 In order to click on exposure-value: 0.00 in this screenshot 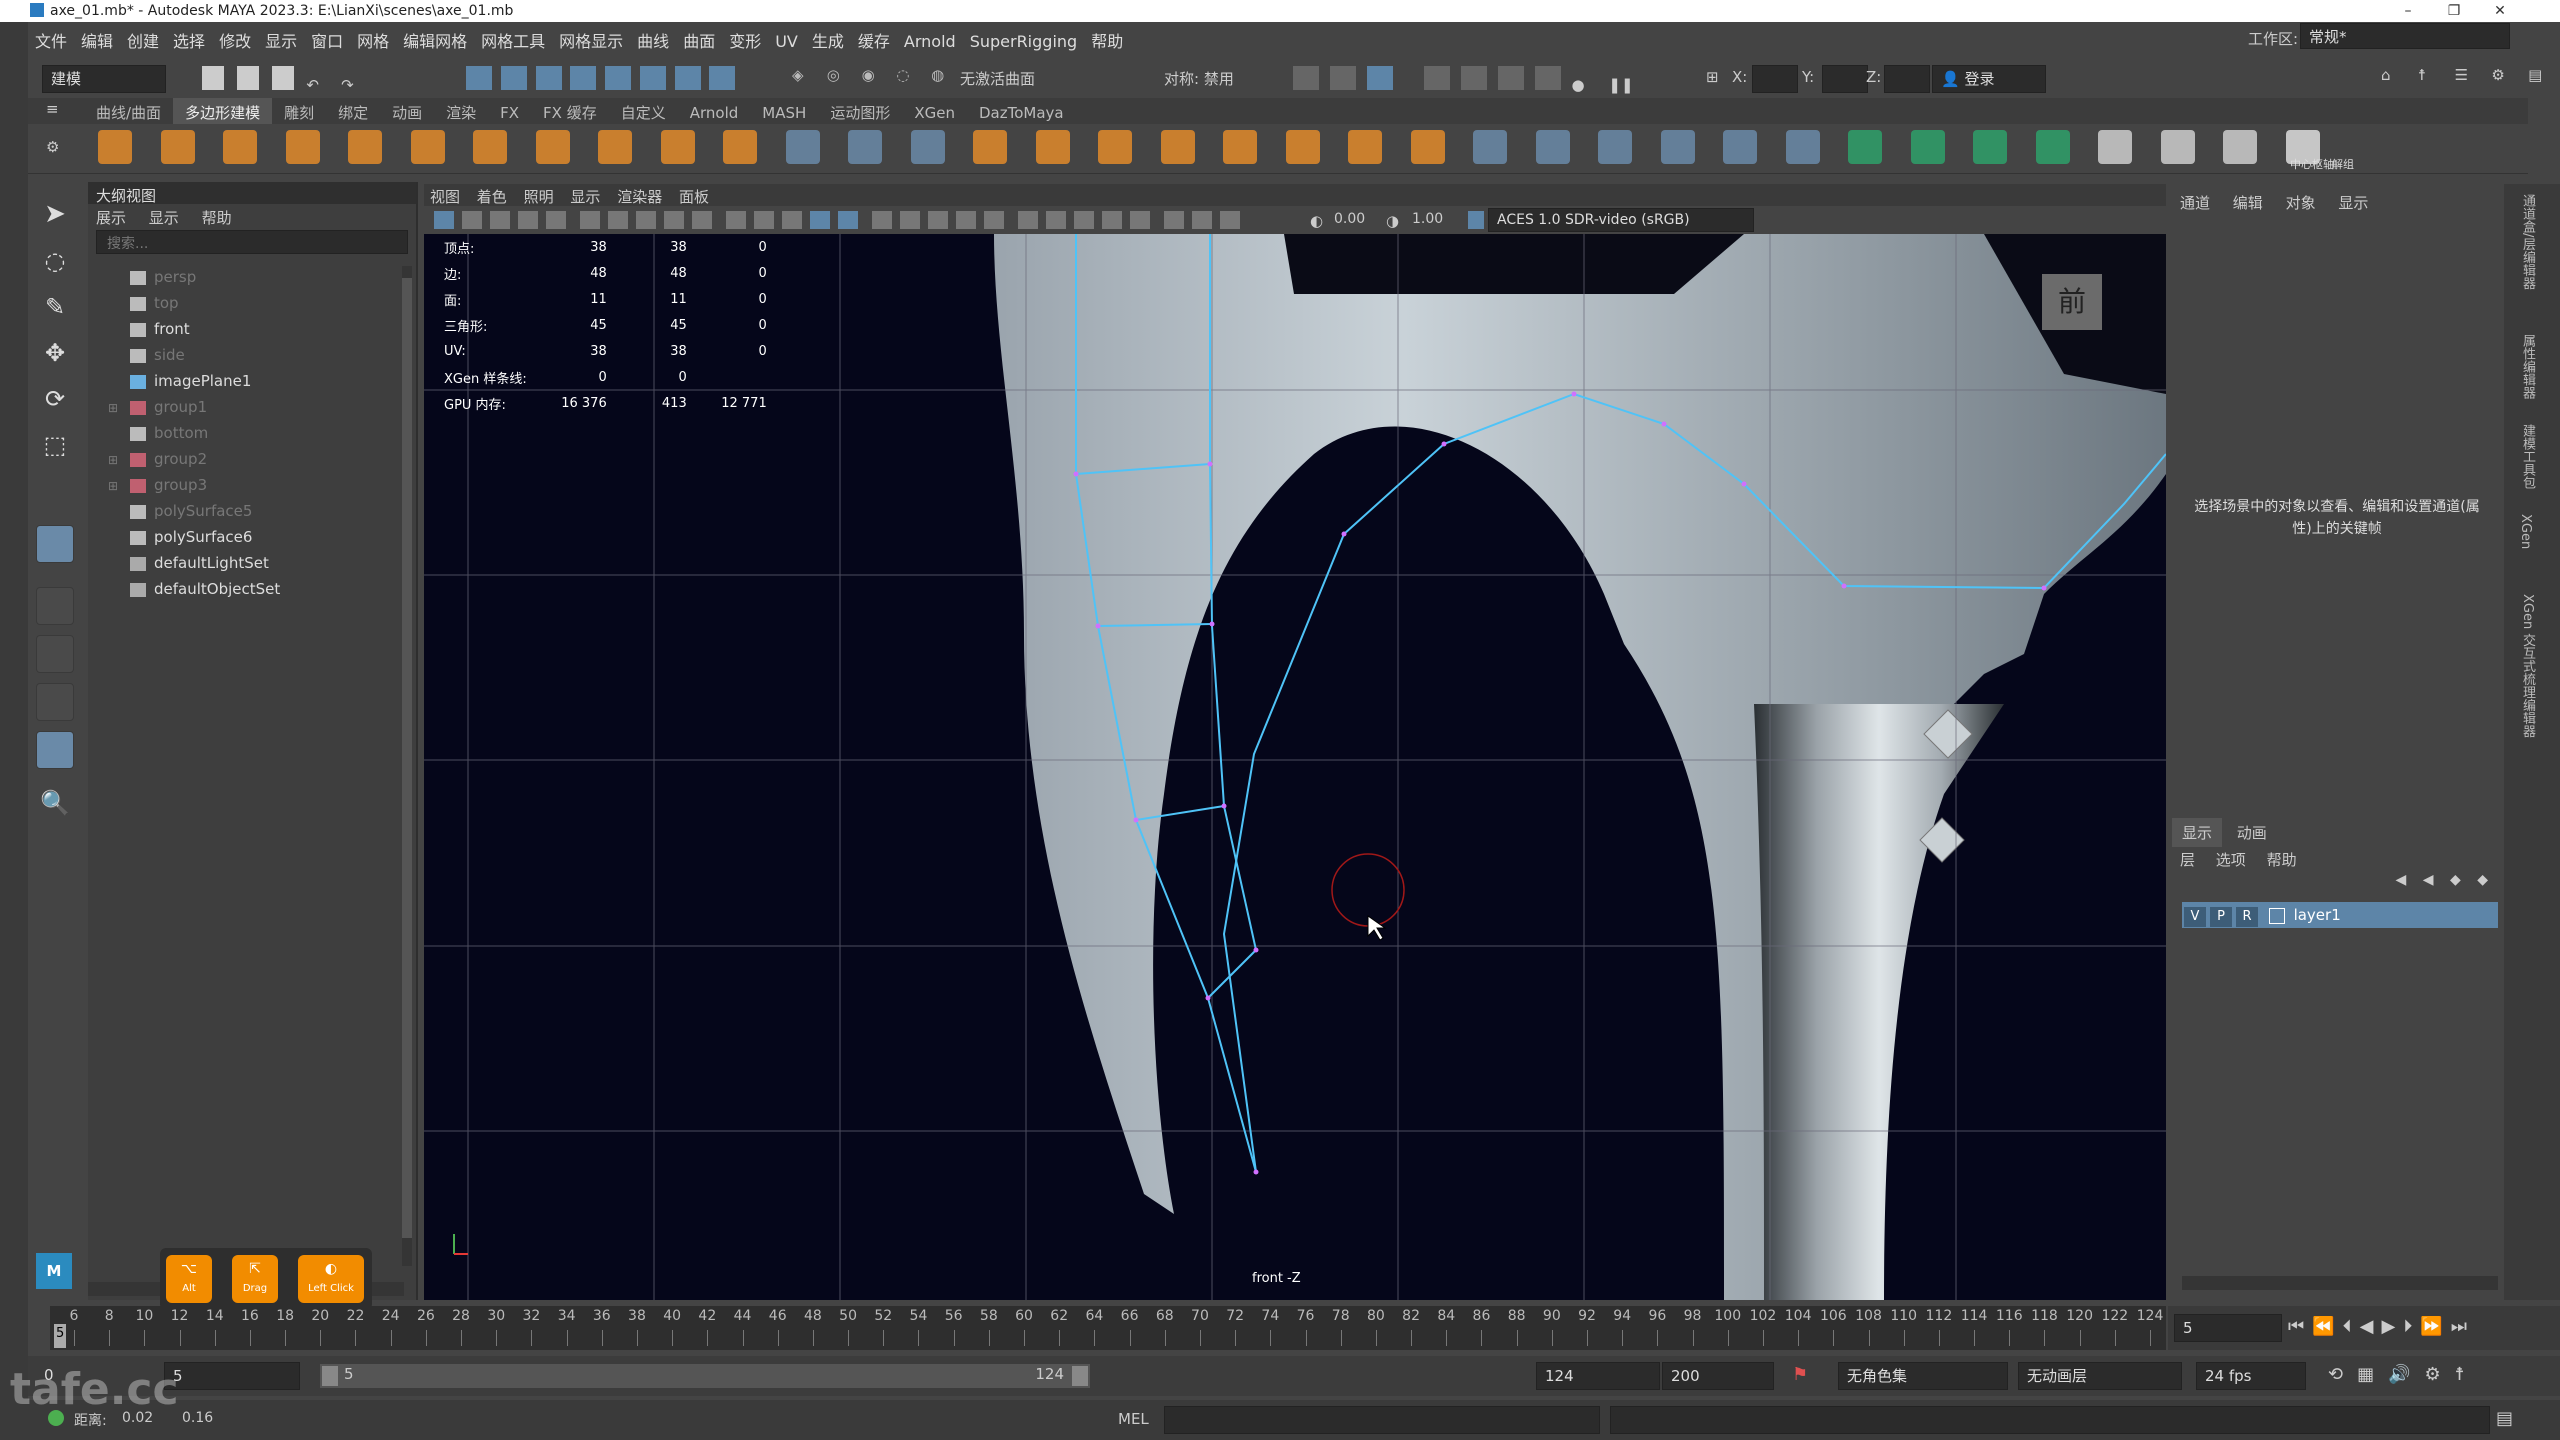, I will do `click(1349, 219)`.